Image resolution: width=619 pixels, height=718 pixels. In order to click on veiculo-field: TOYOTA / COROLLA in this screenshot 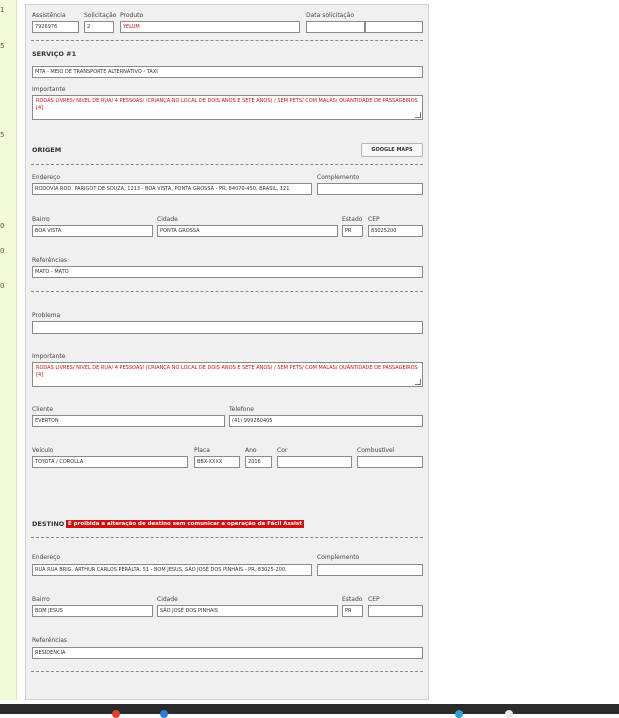, I will do `click(110, 462)`.